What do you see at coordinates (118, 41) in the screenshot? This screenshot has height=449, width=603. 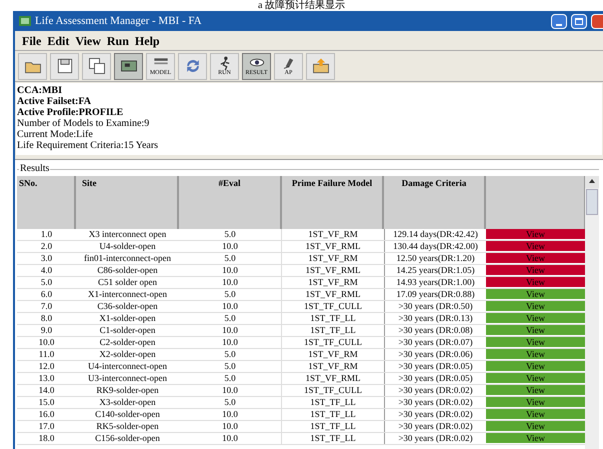 I see `menu-item: Run` at bounding box center [118, 41].